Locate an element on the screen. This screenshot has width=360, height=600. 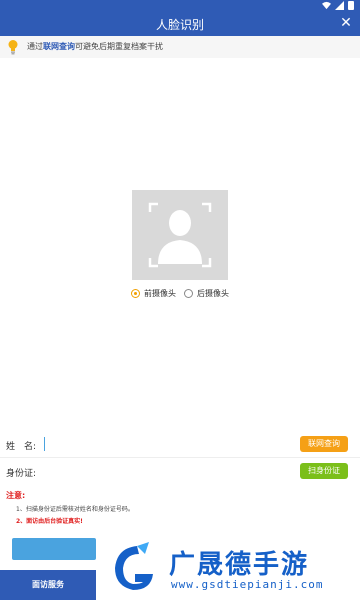
battery-icon is located at coordinates (351, 5).